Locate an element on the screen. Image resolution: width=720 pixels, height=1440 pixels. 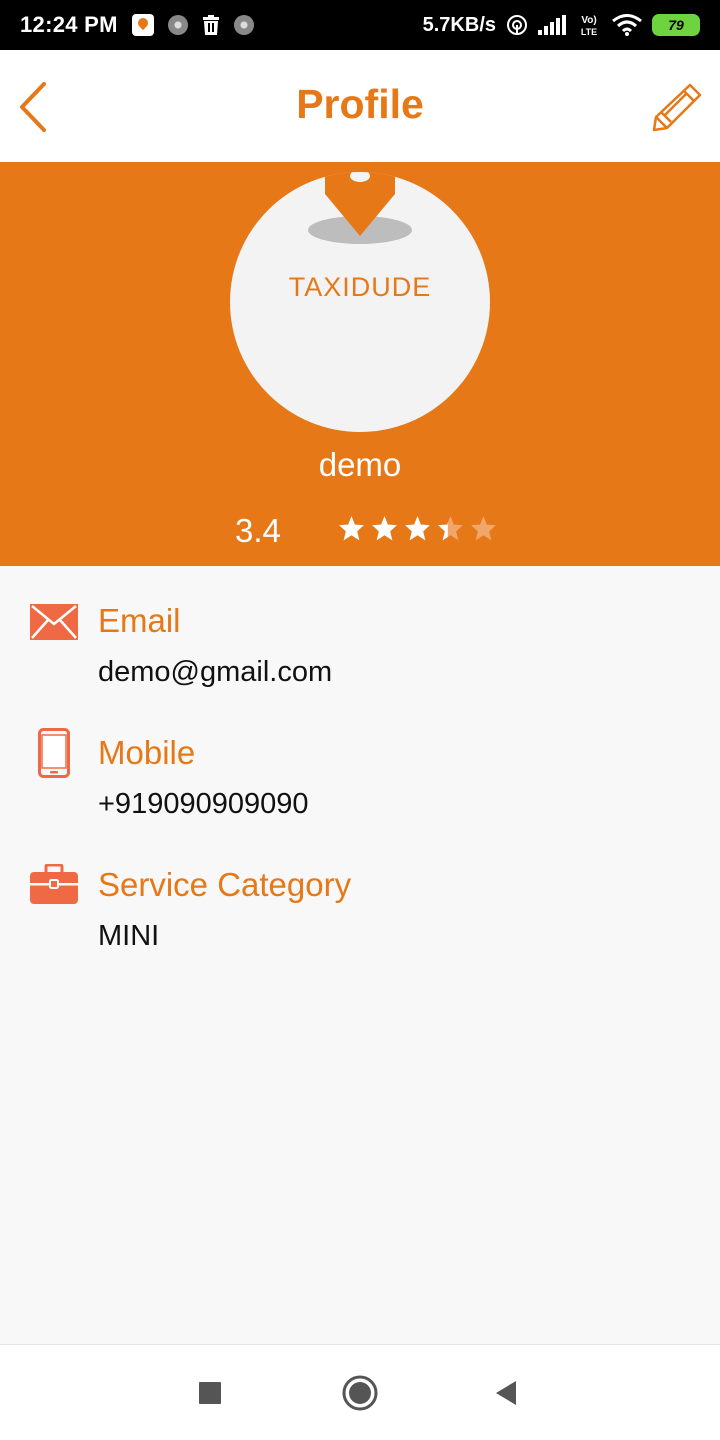
mobile-label: Mobile is located at coordinates (147, 752).